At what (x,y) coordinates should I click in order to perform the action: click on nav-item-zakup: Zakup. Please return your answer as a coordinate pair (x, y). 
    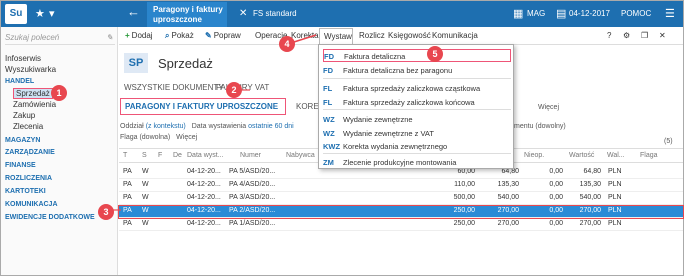
    Looking at the image, I should click on (24, 115).